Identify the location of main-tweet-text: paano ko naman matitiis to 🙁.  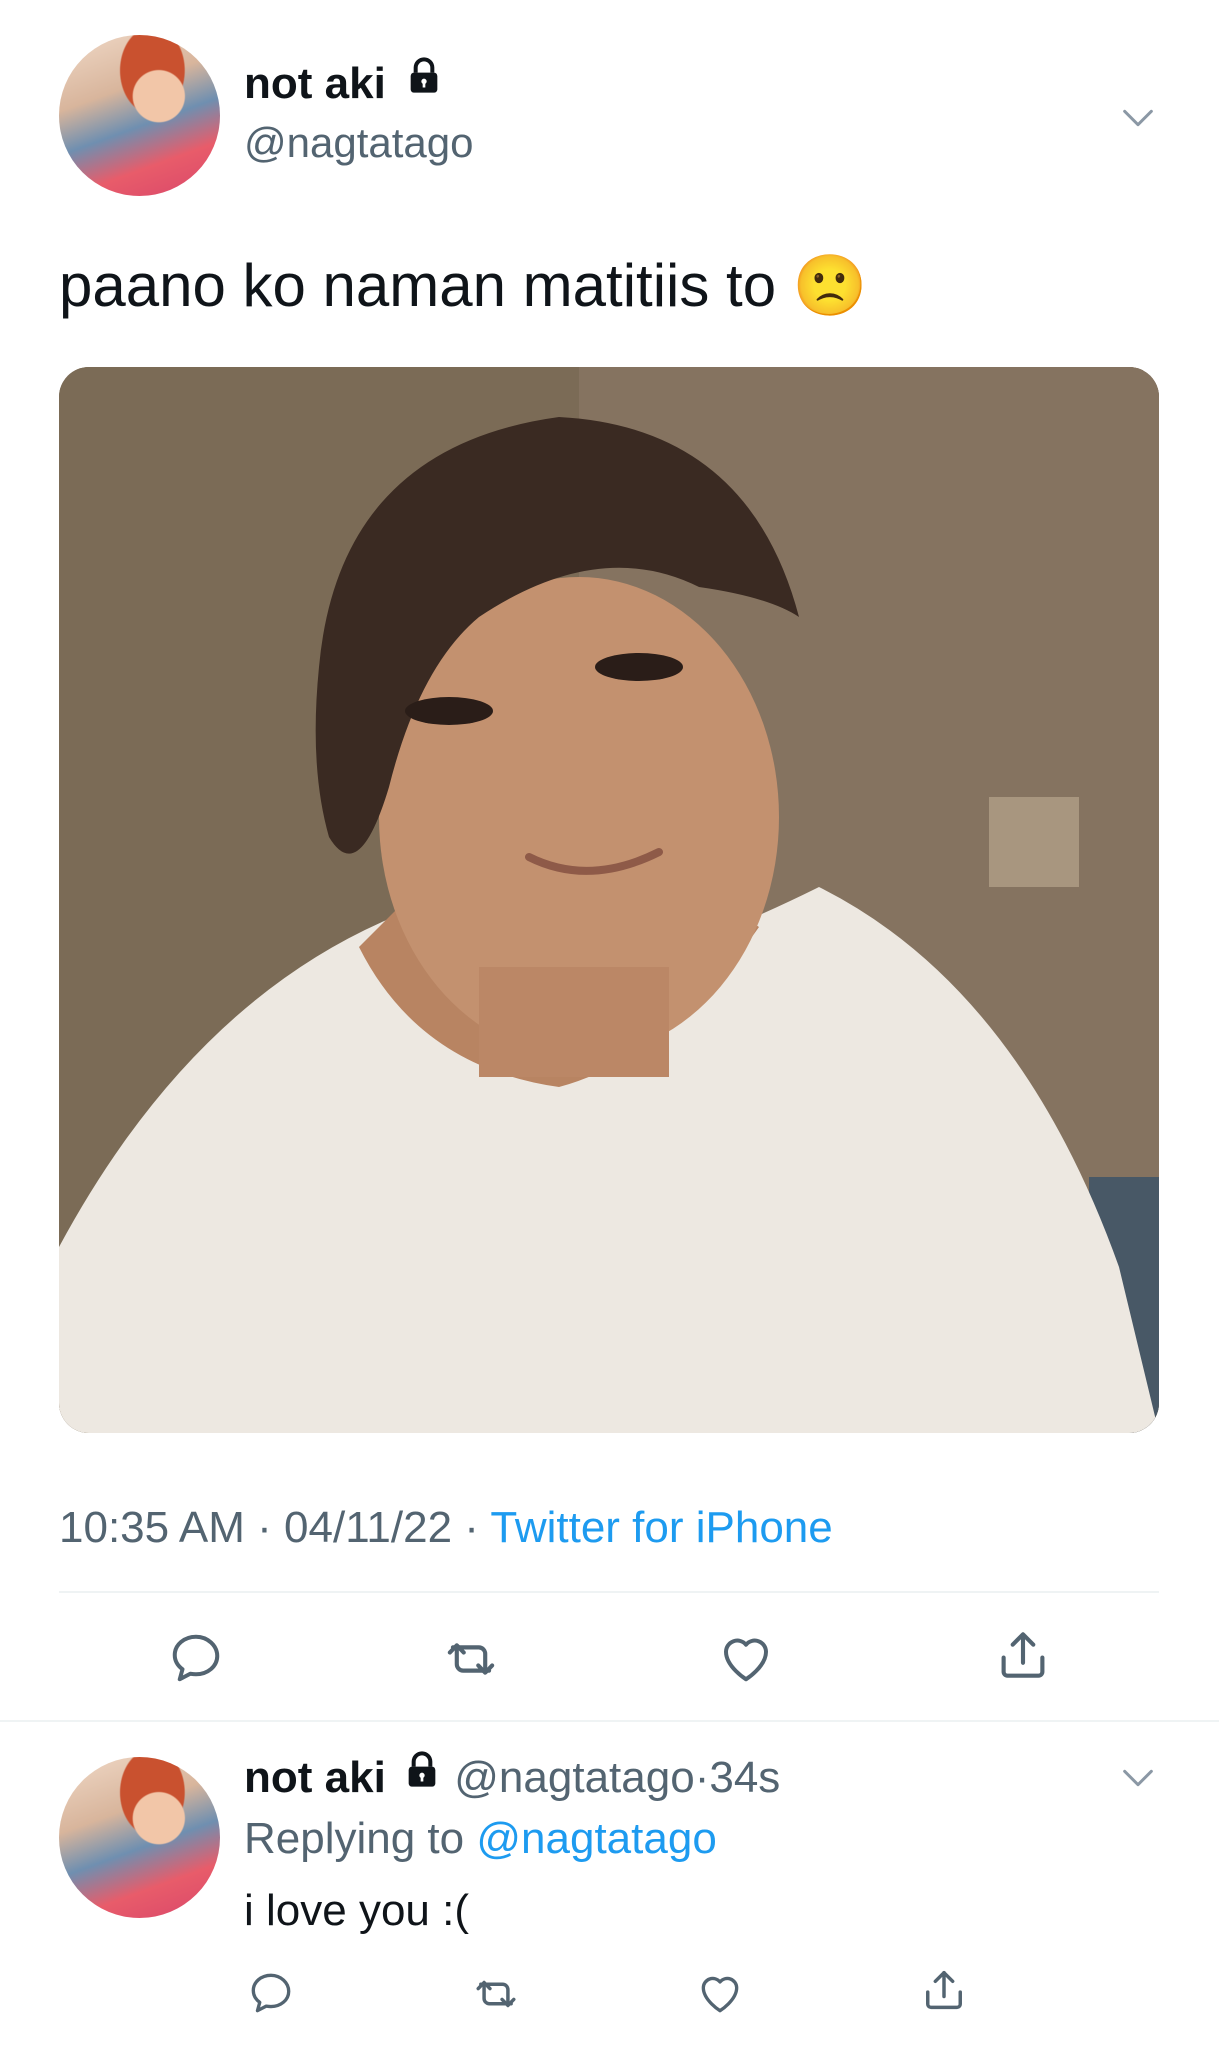
(463, 285).